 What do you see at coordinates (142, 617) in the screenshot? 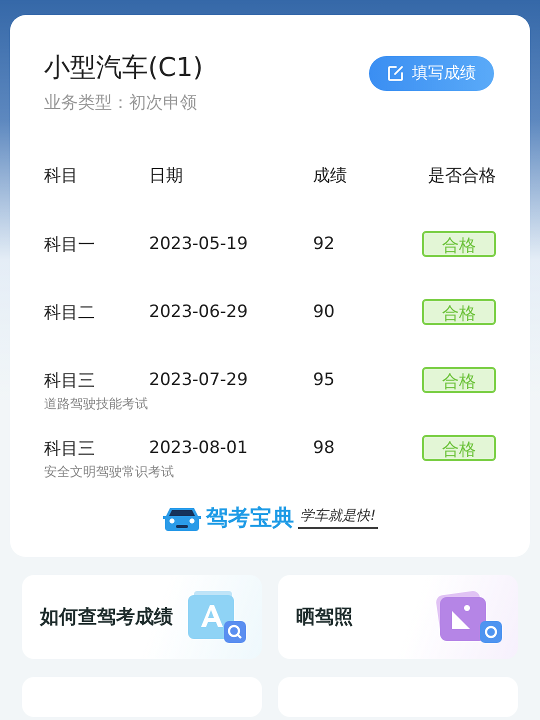
I see `shortcut-card: 如何查驾考成绩` at bounding box center [142, 617].